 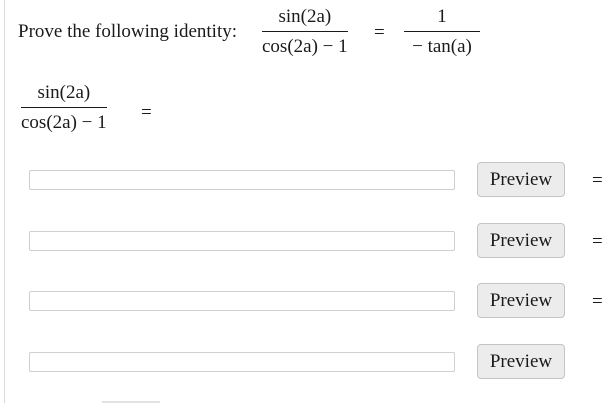 I want to click on identity-lhs-denominator: cos(2a) − 1, so click(x=305, y=46).